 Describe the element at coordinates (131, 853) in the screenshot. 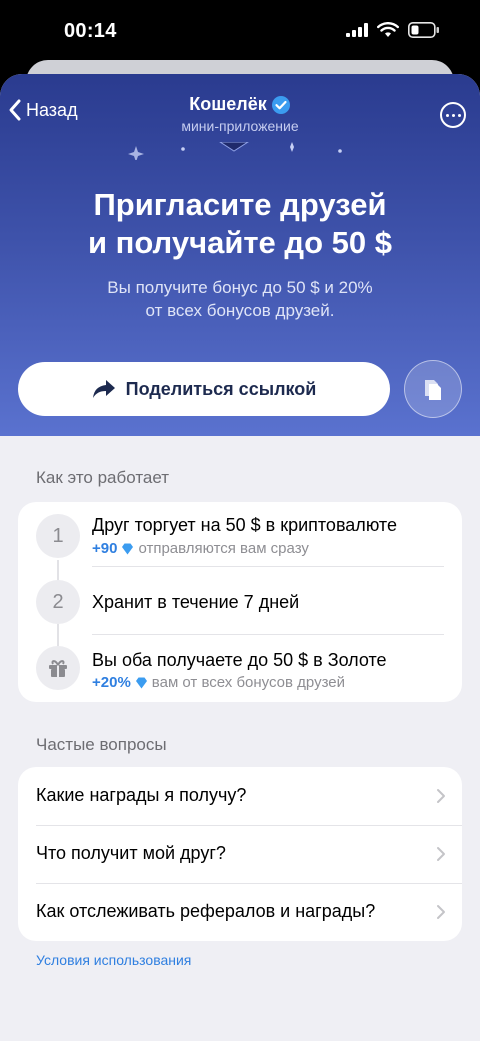

I see `faq-item-label: Что получит мой друг?` at that location.